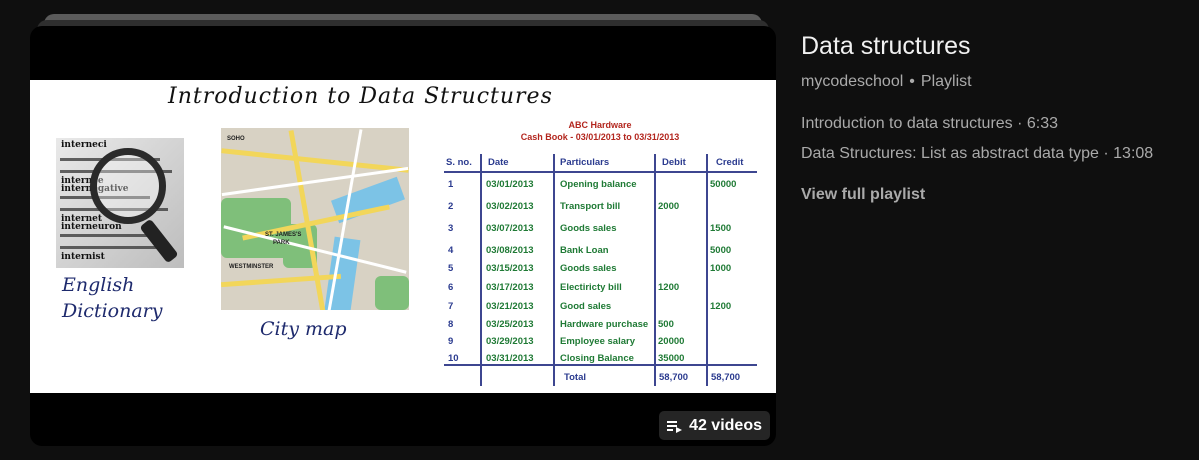  I want to click on dictionary-caption: Dictionary, so click(112, 311).